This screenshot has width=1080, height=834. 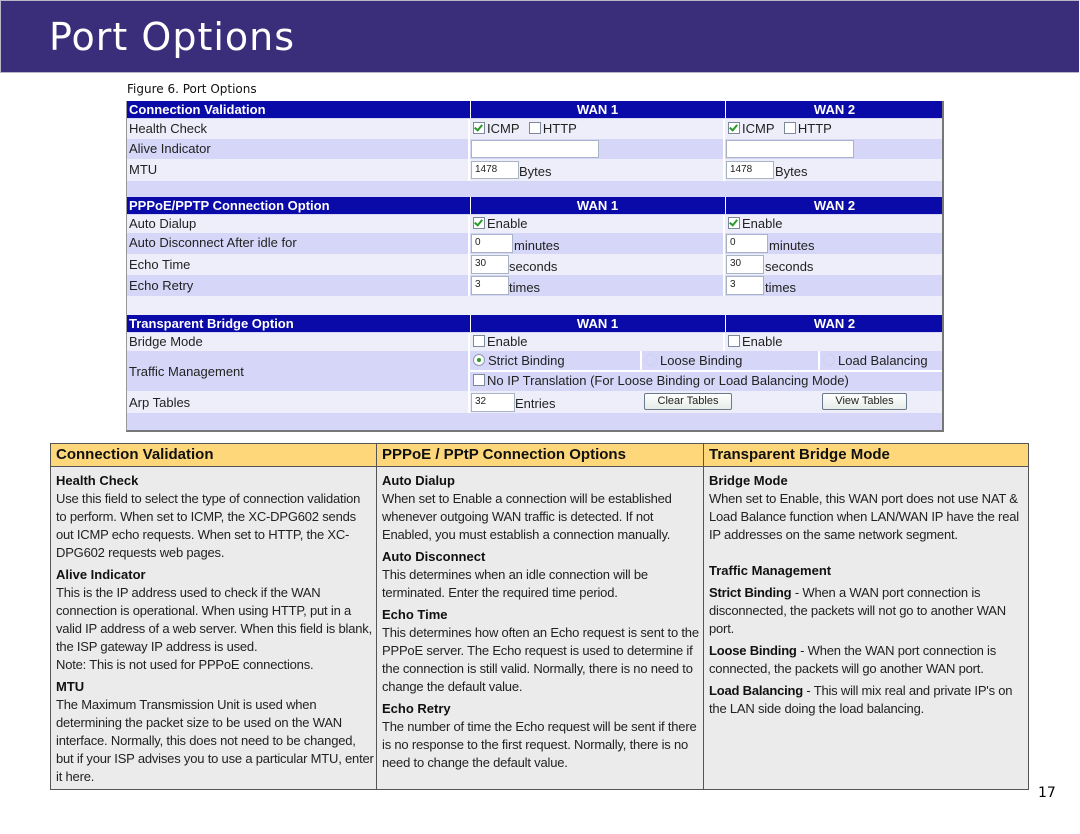 I want to click on wan2-echo-time-input: 30, so click(x=745, y=264).